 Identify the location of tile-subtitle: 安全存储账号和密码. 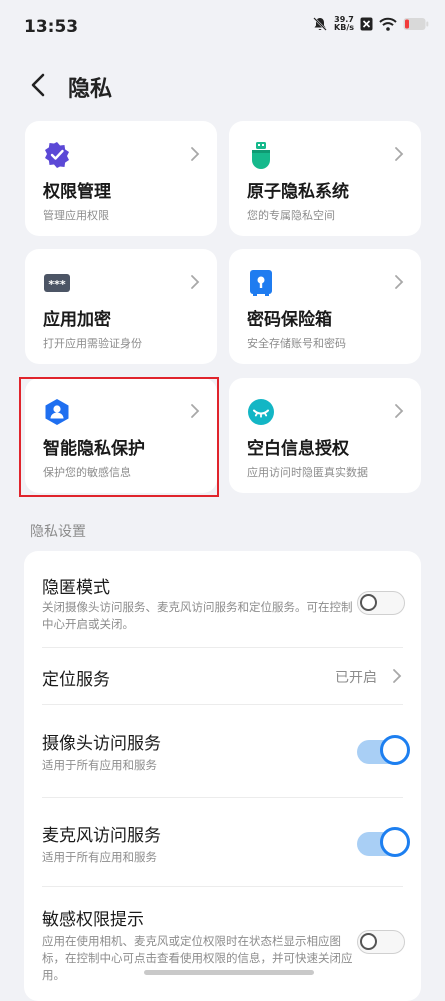
(296, 343).